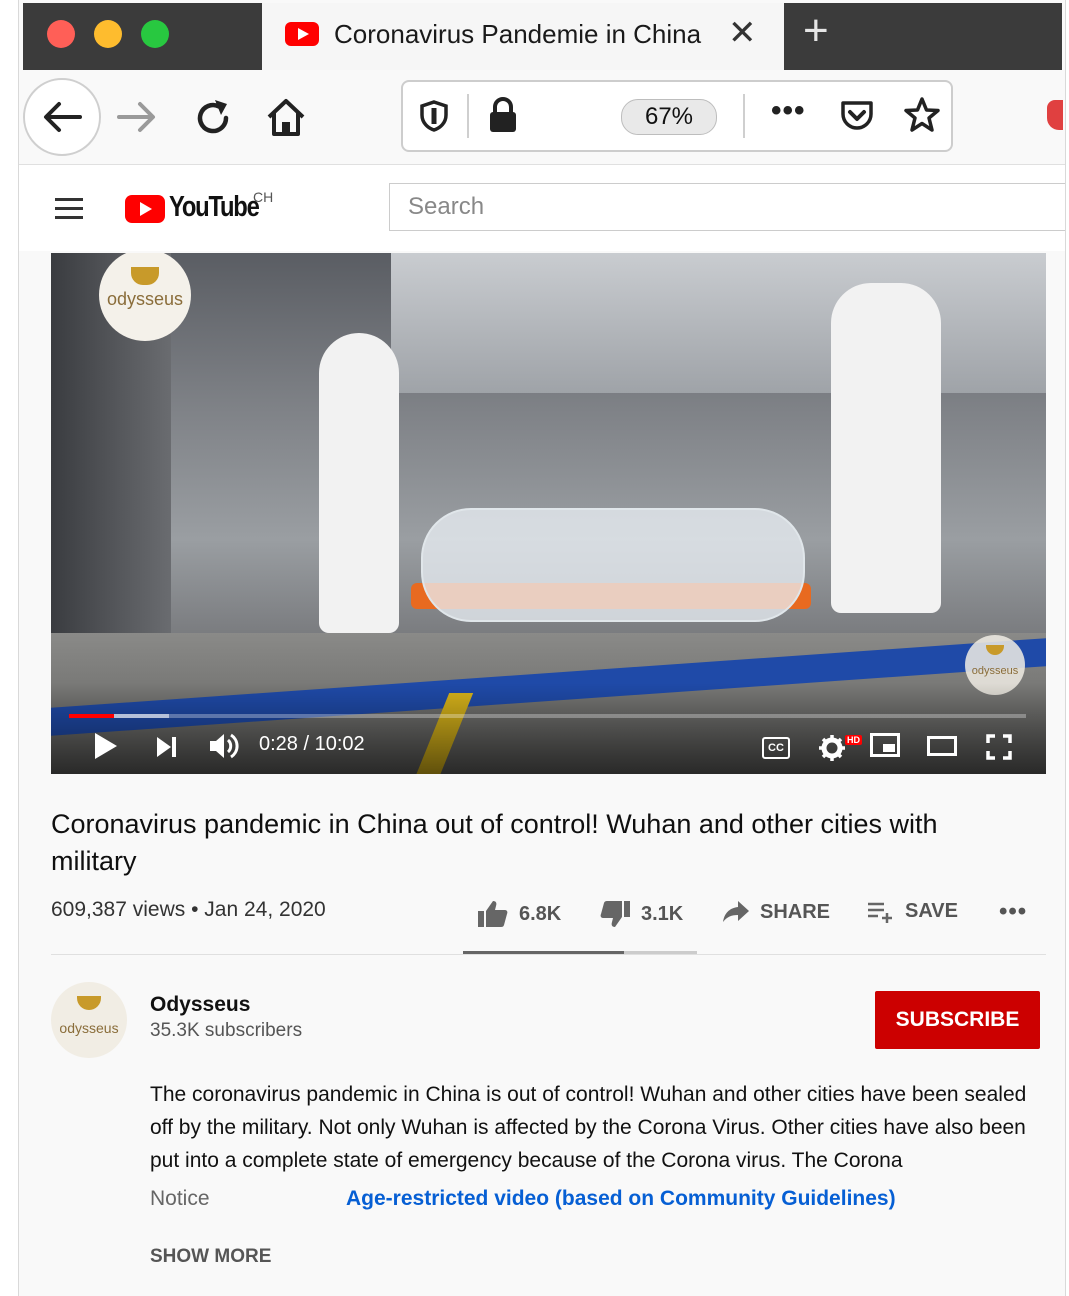 This screenshot has height=1296, width=1069. I want to click on back-button, so click(62, 117).